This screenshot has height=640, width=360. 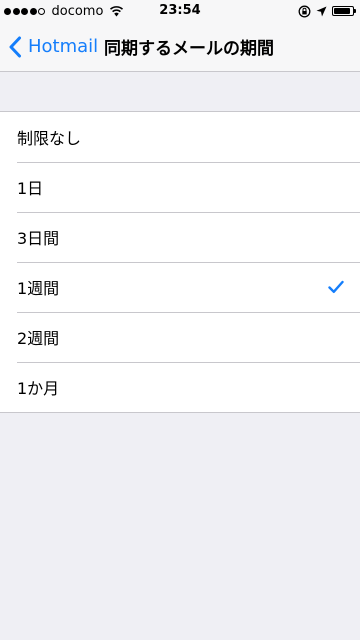 I want to click on status-right, so click(x=324, y=11).